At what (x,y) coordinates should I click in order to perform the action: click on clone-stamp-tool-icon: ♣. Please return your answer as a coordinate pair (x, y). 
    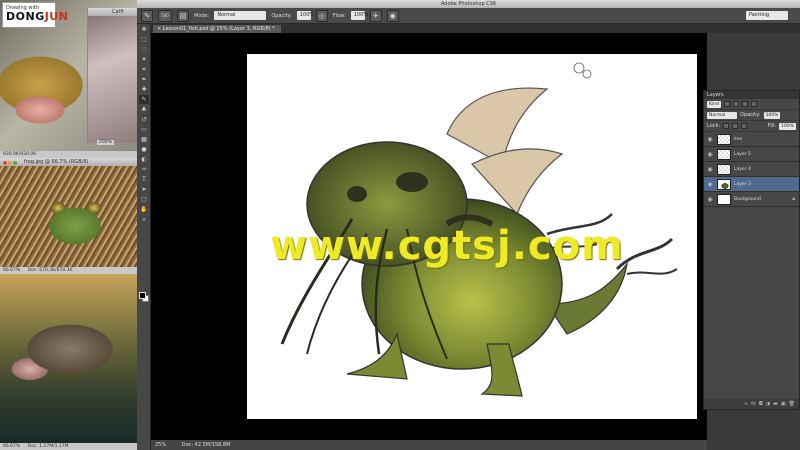
    Looking at the image, I should click on (144, 109).